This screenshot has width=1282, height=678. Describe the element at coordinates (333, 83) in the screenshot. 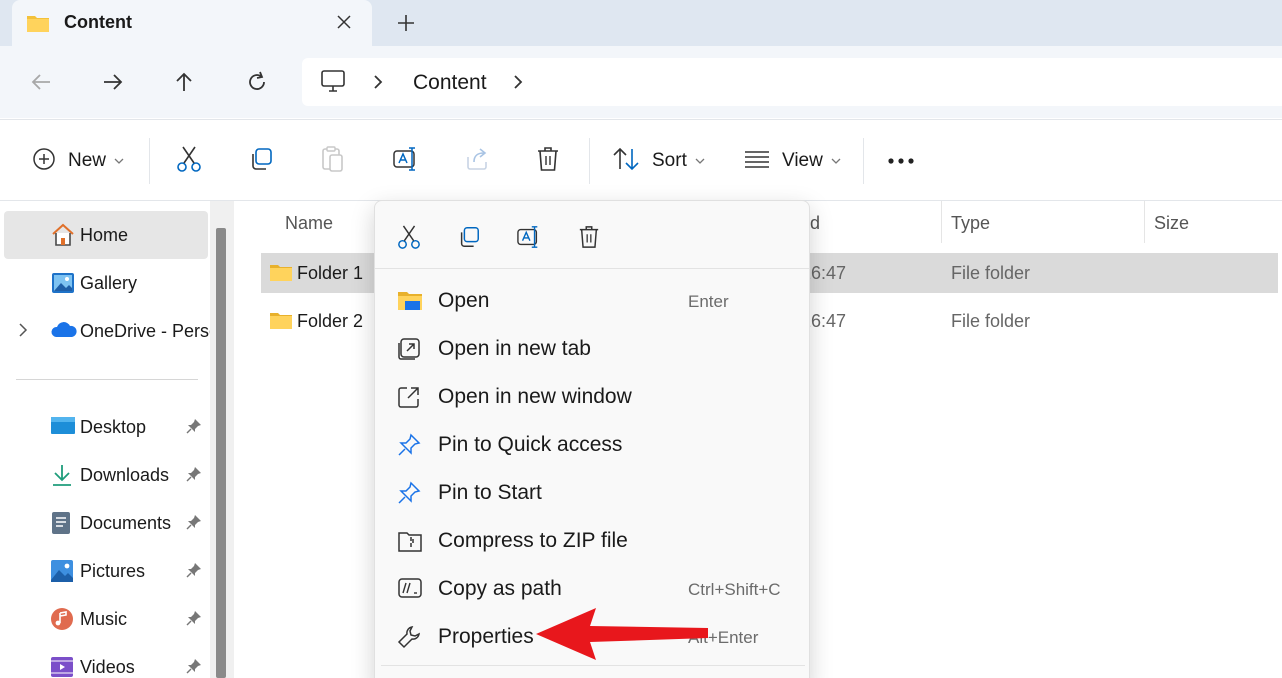

I see `this-pc-icon` at that location.